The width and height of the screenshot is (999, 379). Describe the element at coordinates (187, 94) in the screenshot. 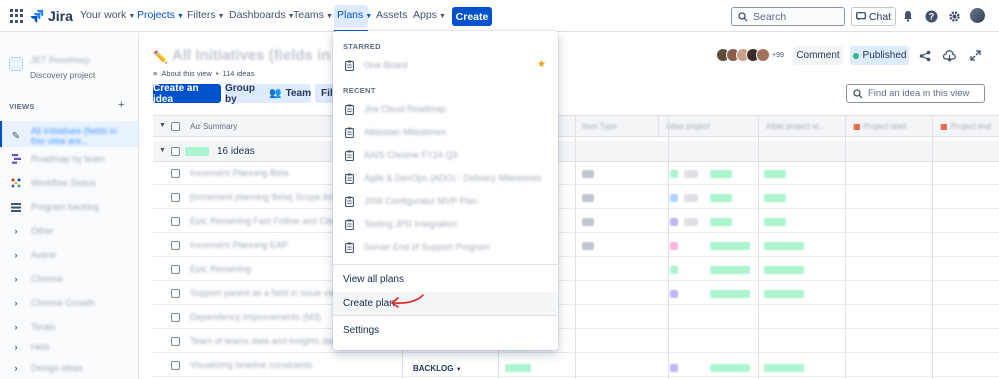

I see `create-idea-button: Create an idea` at that location.